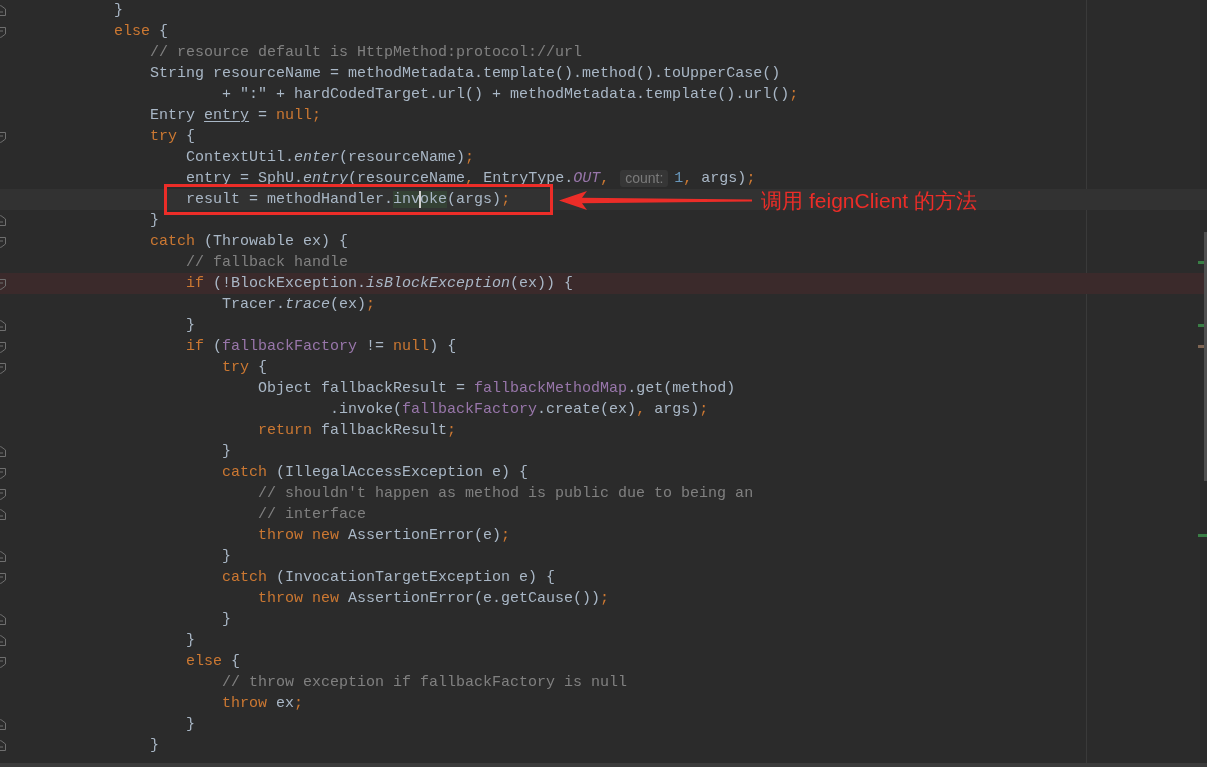 Image resolution: width=1207 pixels, height=767 pixels. I want to click on code-text: throw ex;, so click(263, 704).